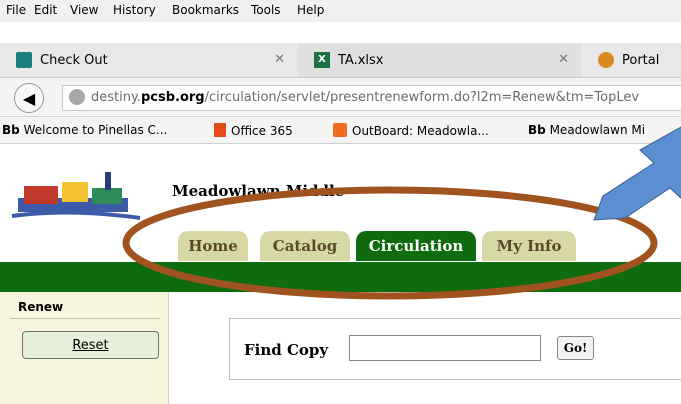 The height and width of the screenshot is (404, 681). What do you see at coordinates (90, 345) in the screenshot?
I see `reset-button: Reset` at bounding box center [90, 345].